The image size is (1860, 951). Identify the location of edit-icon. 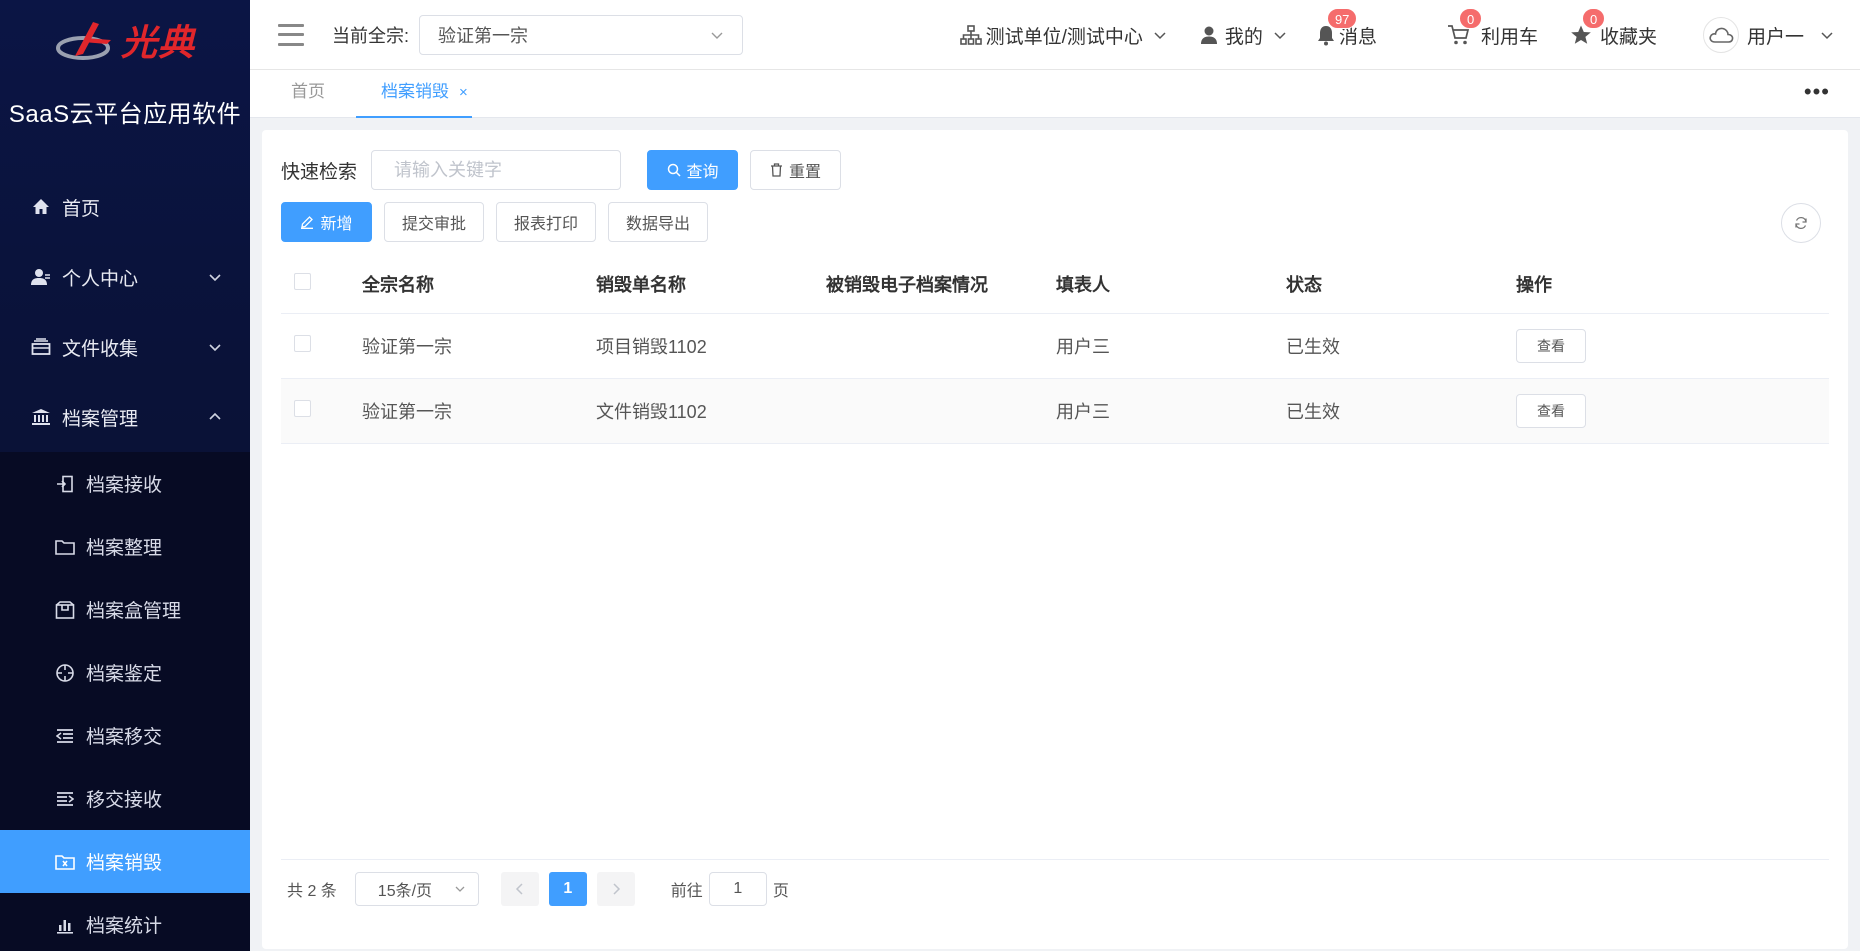
(307, 222).